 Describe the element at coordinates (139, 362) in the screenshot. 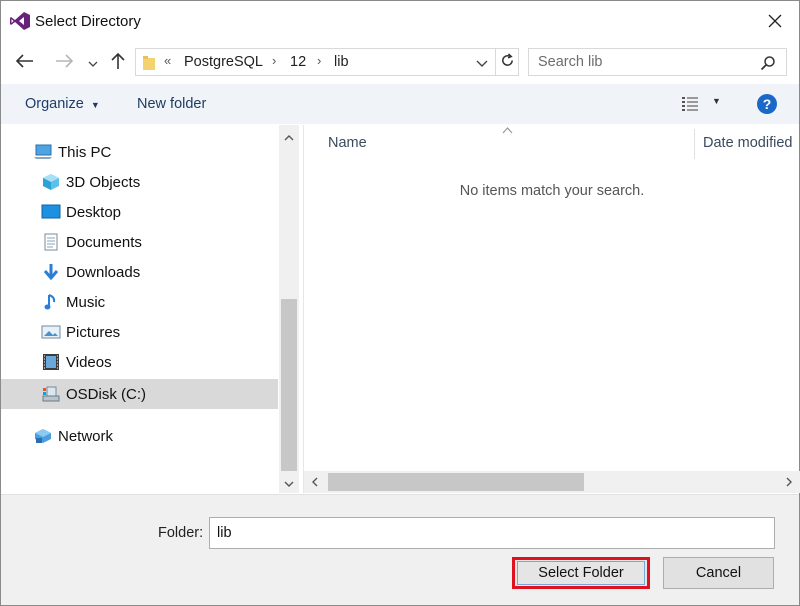

I see `nav-item-videos: Videos` at that location.